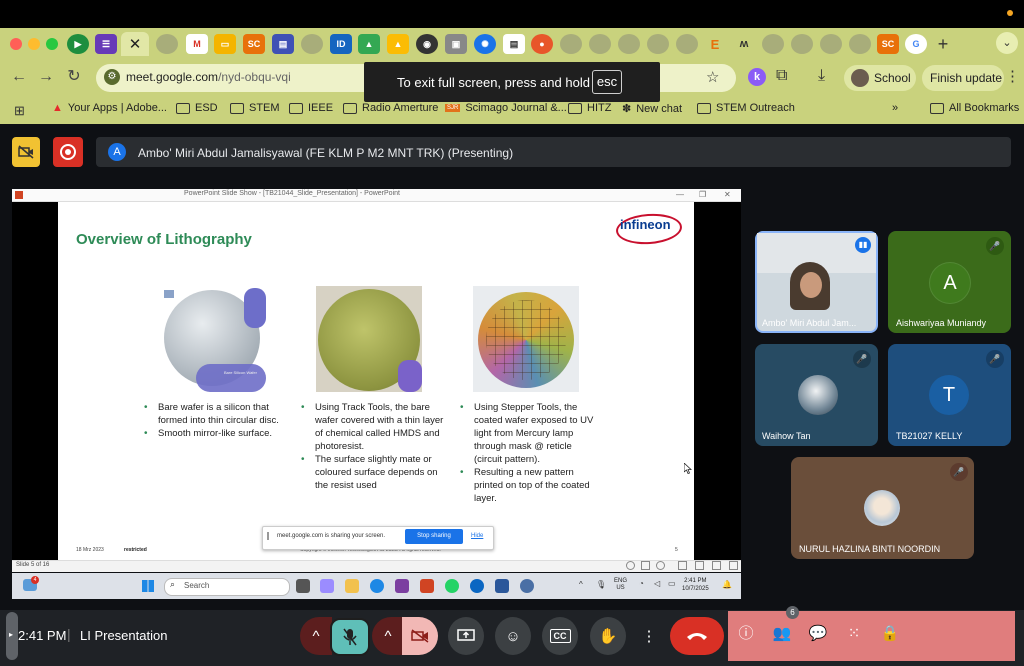 Image resolution: width=1024 pixels, height=666 pixels. Describe the element at coordinates (11, 634) in the screenshot. I see `expand-arrow-icon: ▸` at that location.